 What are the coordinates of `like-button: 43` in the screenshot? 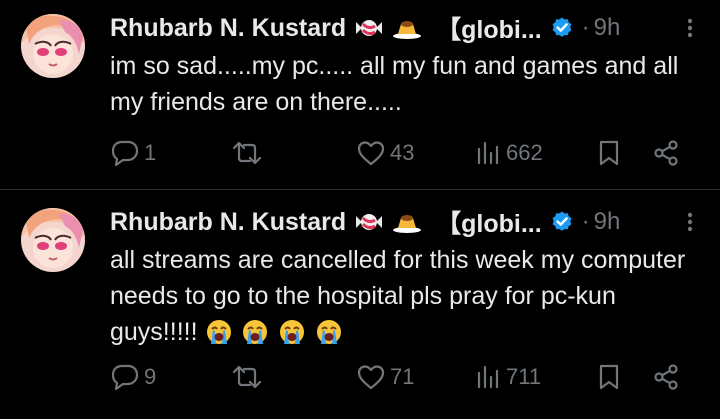 It's located at (385, 153).